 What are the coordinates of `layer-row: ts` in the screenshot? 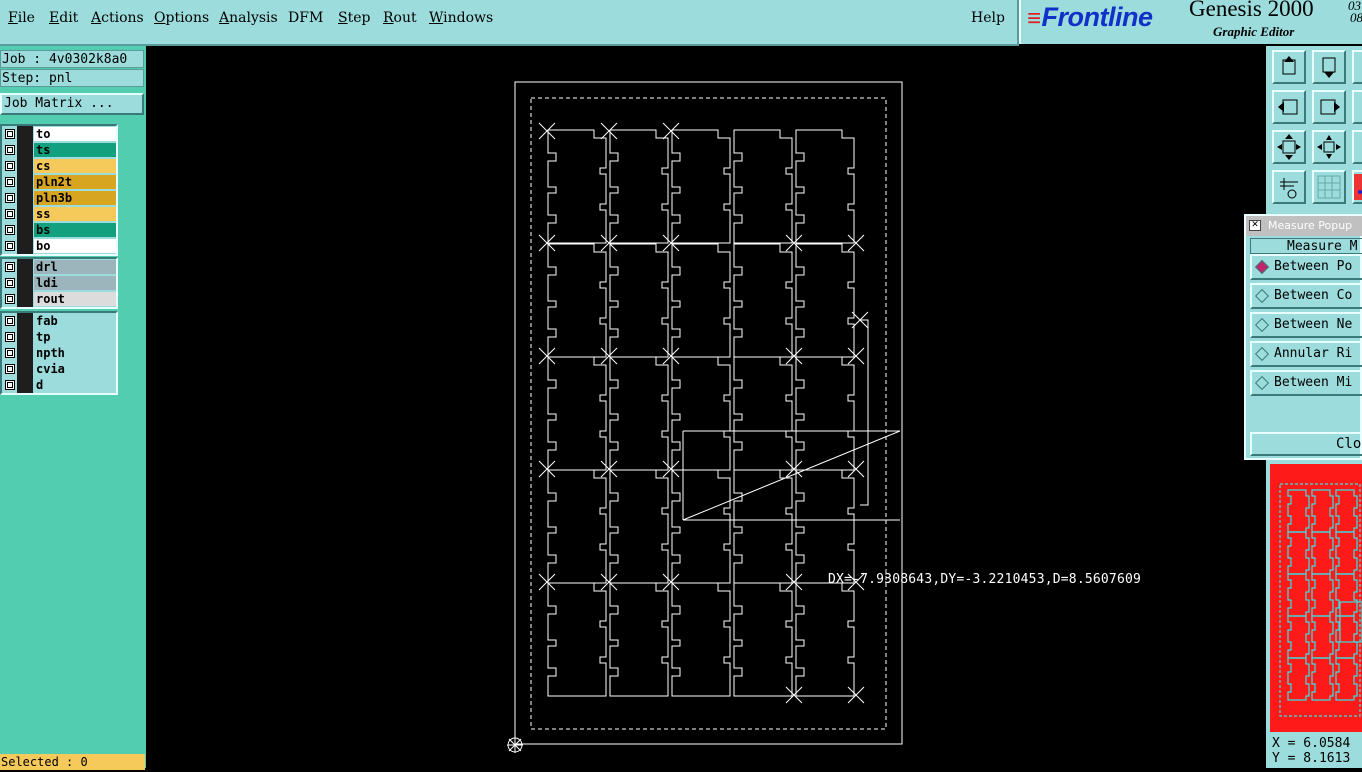 It's located at (59, 150).